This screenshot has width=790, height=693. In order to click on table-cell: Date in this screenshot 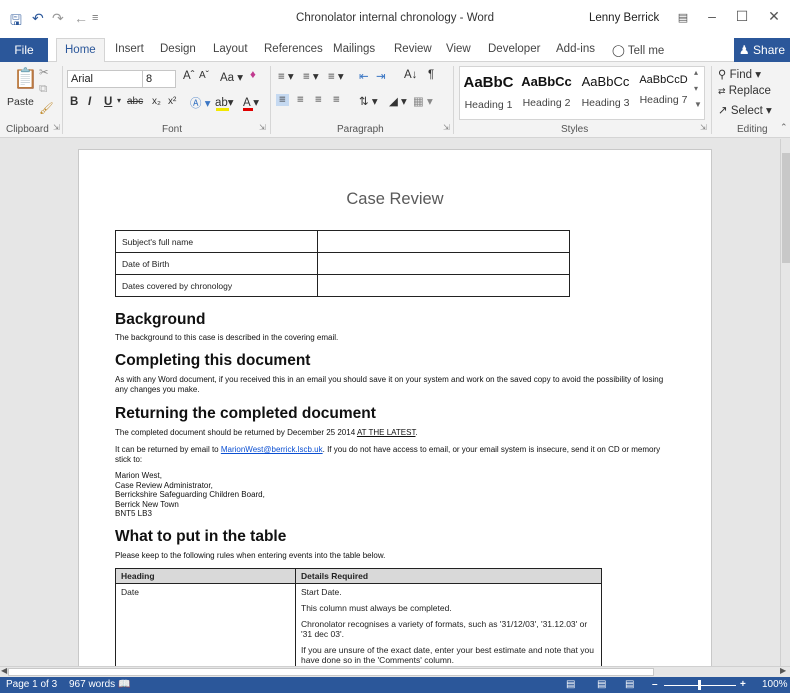, I will do `click(205, 624)`.